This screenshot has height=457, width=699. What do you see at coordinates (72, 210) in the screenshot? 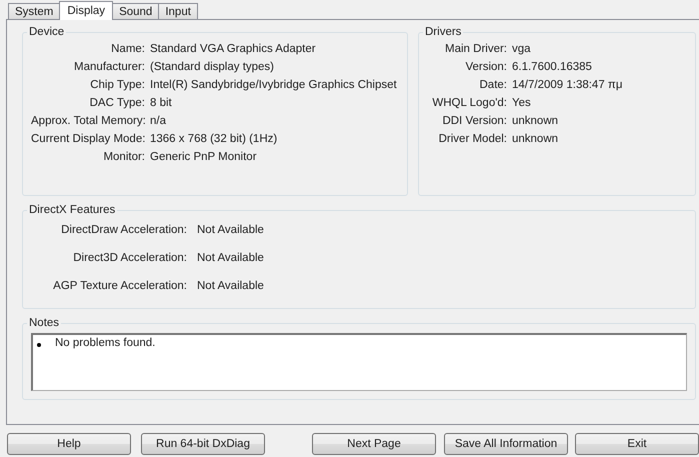
I see `group-title: DirectX Features` at bounding box center [72, 210].